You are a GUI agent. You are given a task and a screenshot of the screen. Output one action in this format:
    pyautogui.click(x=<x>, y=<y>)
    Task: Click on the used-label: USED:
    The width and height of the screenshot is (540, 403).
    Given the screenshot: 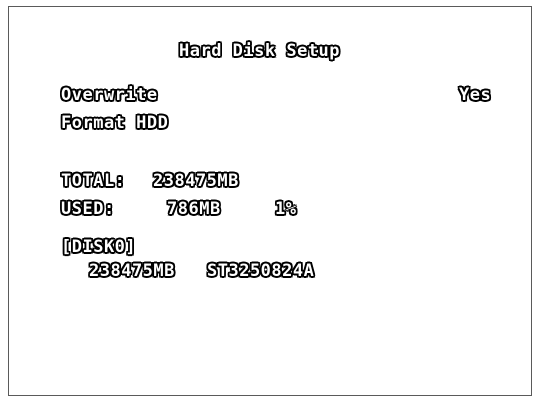 What is the action you would take?
    pyautogui.click(x=88, y=209)
    